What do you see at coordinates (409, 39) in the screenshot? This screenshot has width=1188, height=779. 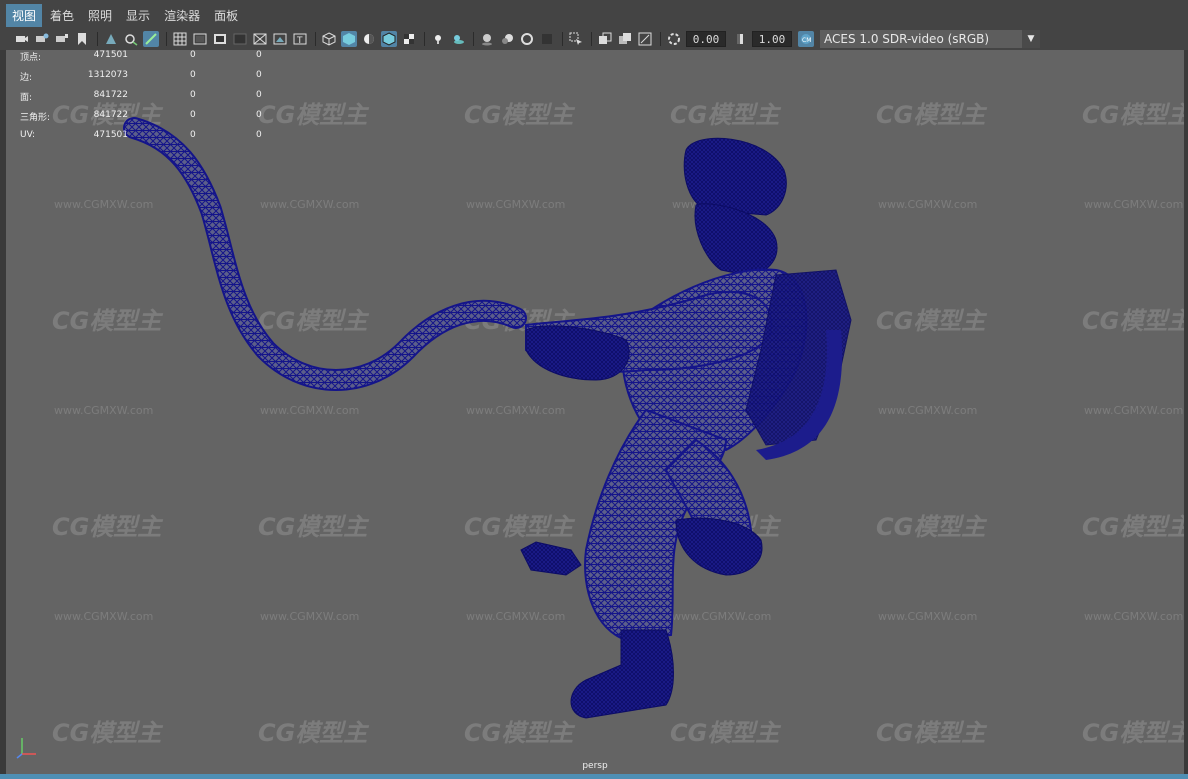 I see `textured-icon` at bounding box center [409, 39].